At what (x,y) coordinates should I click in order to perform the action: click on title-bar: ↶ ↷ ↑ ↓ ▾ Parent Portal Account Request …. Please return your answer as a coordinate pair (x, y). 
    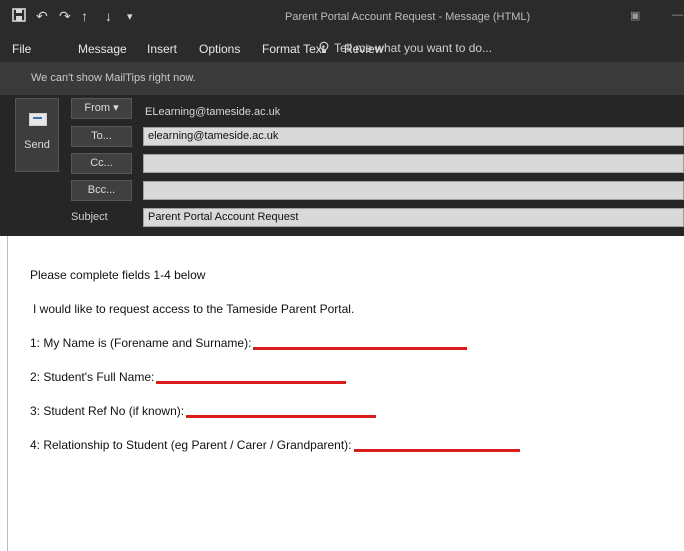
    Looking at the image, I should click on (342, 18).